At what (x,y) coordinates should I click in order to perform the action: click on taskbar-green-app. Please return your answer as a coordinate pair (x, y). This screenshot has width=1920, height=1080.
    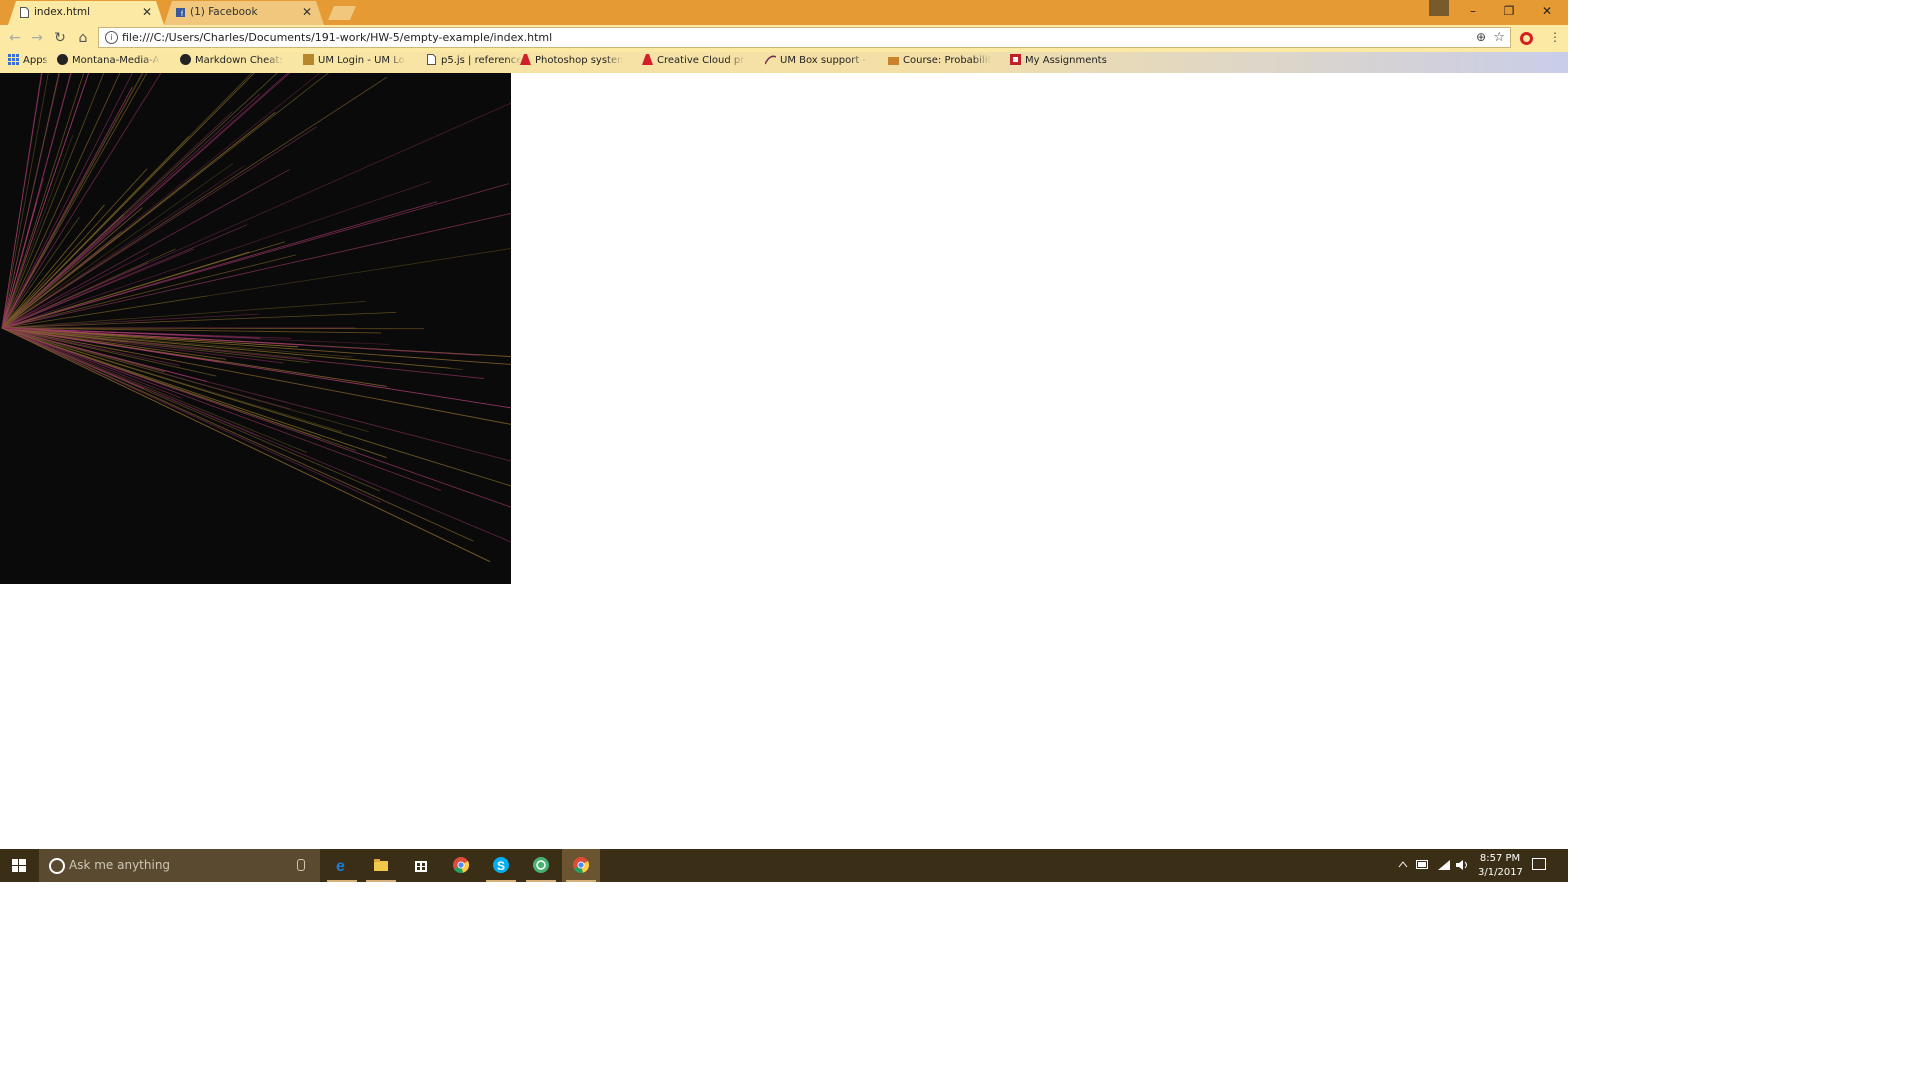
    Looking at the image, I should click on (541, 865).